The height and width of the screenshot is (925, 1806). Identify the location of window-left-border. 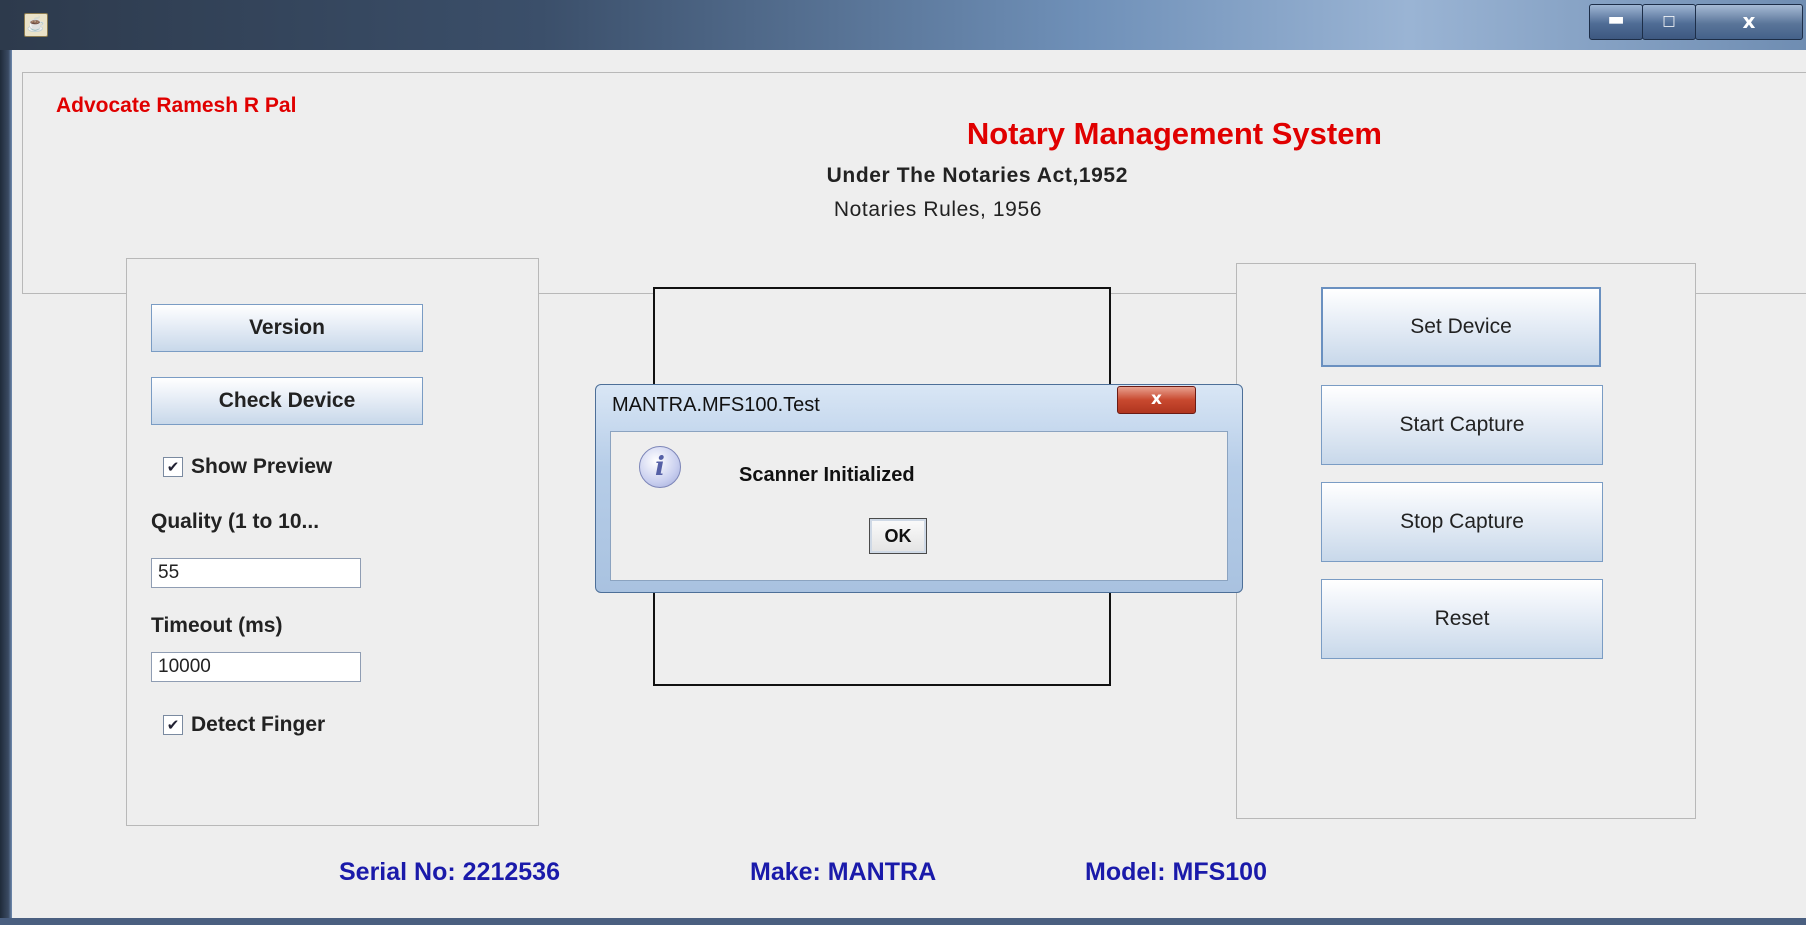
(6, 487).